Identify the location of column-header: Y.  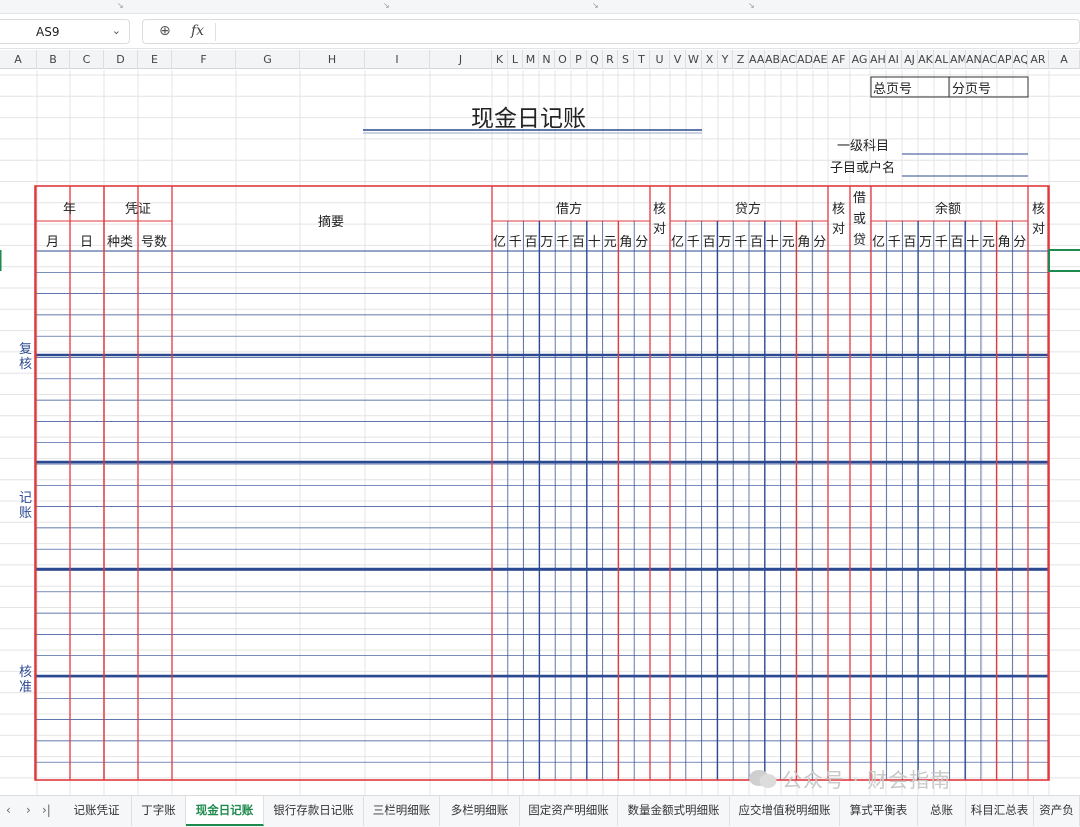
(725, 59).